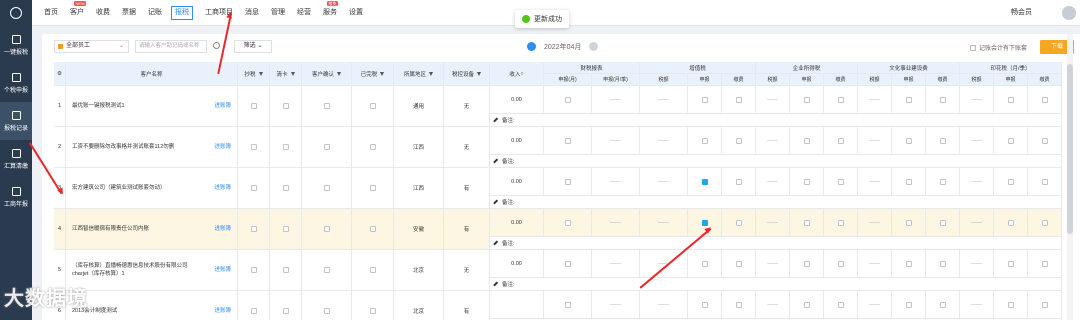  I want to click on nav-item-3: 票据, so click(129, 13).